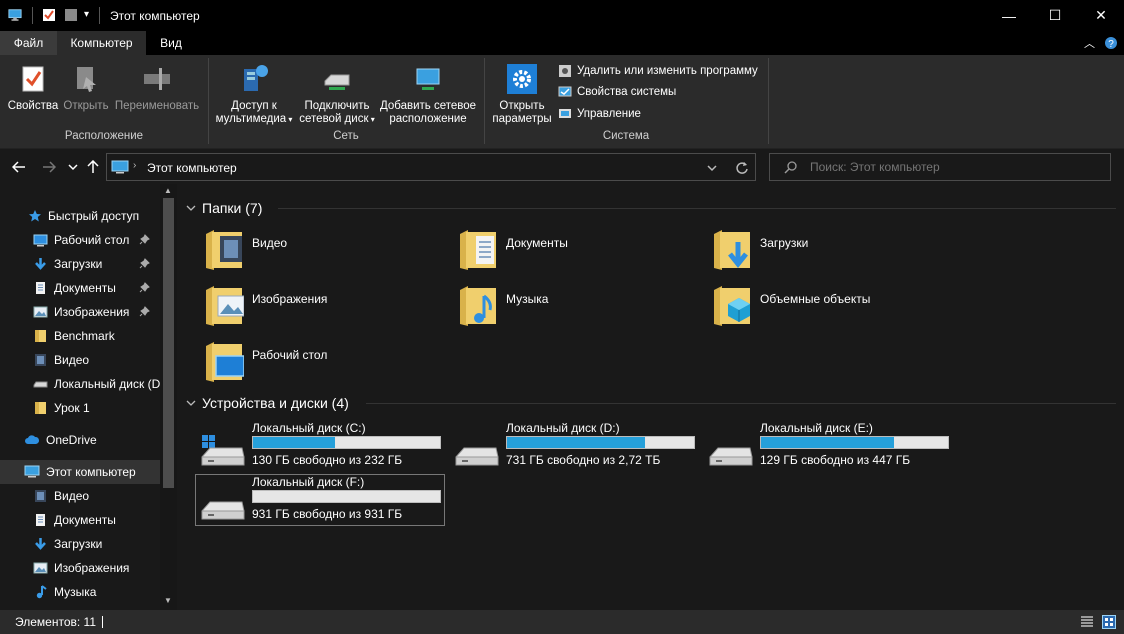  What do you see at coordinates (609, 114) in the screenshot?
I see `manage-label: Управление` at bounding box center [609, 114].